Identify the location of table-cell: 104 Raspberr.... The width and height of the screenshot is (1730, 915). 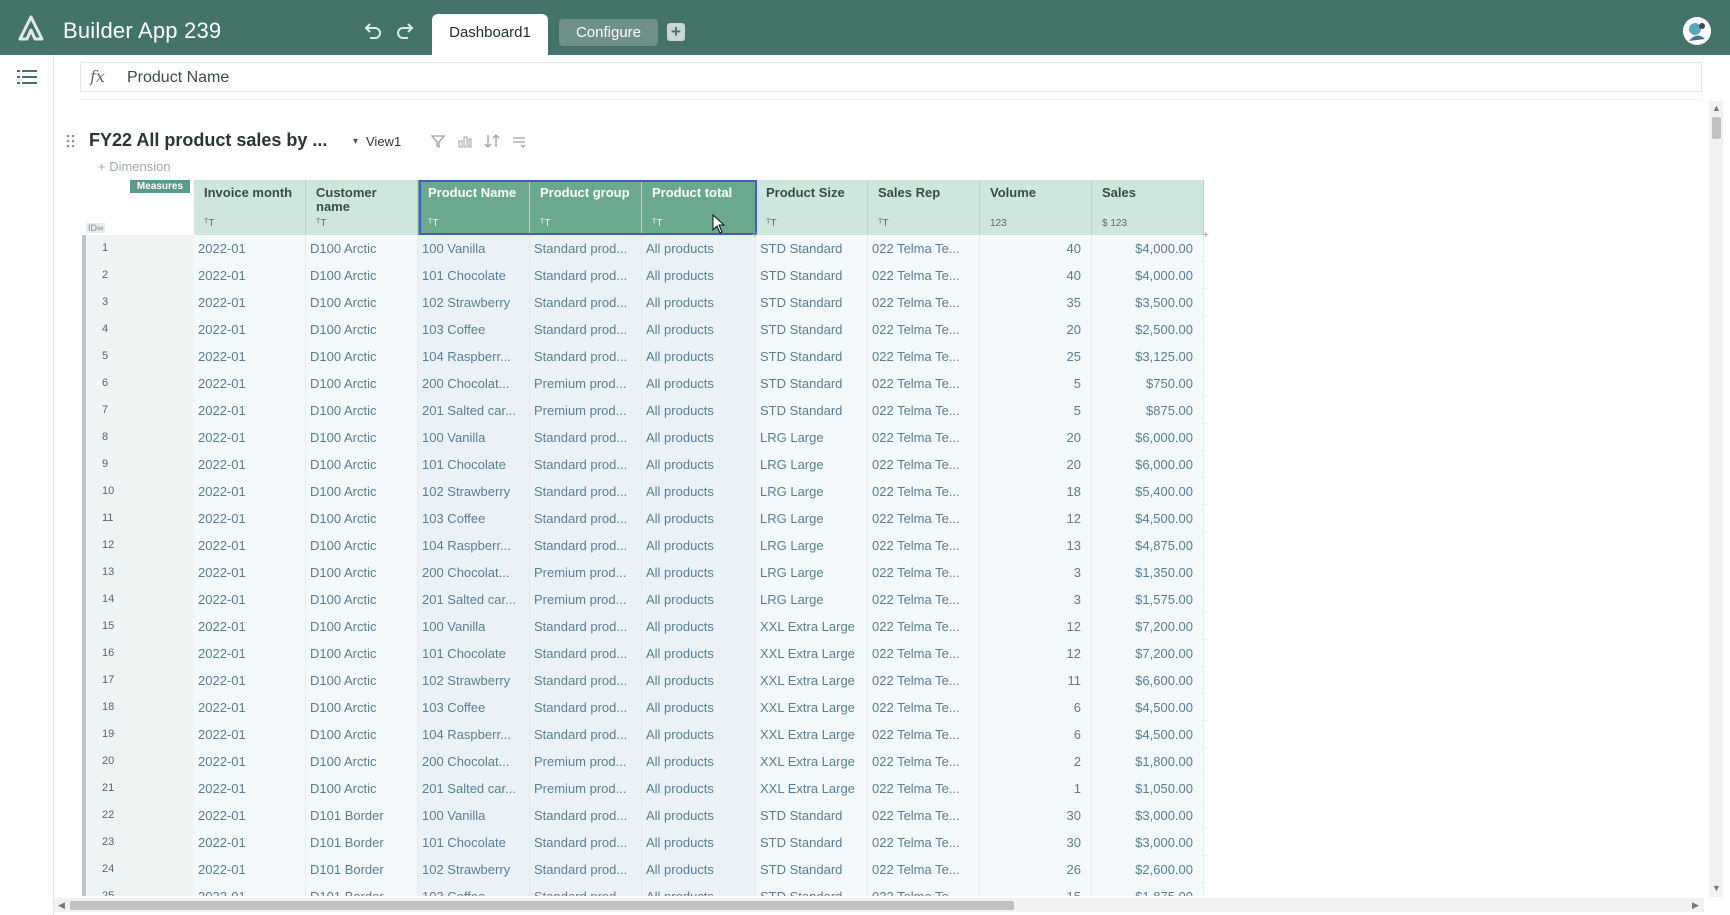
(474, 356).